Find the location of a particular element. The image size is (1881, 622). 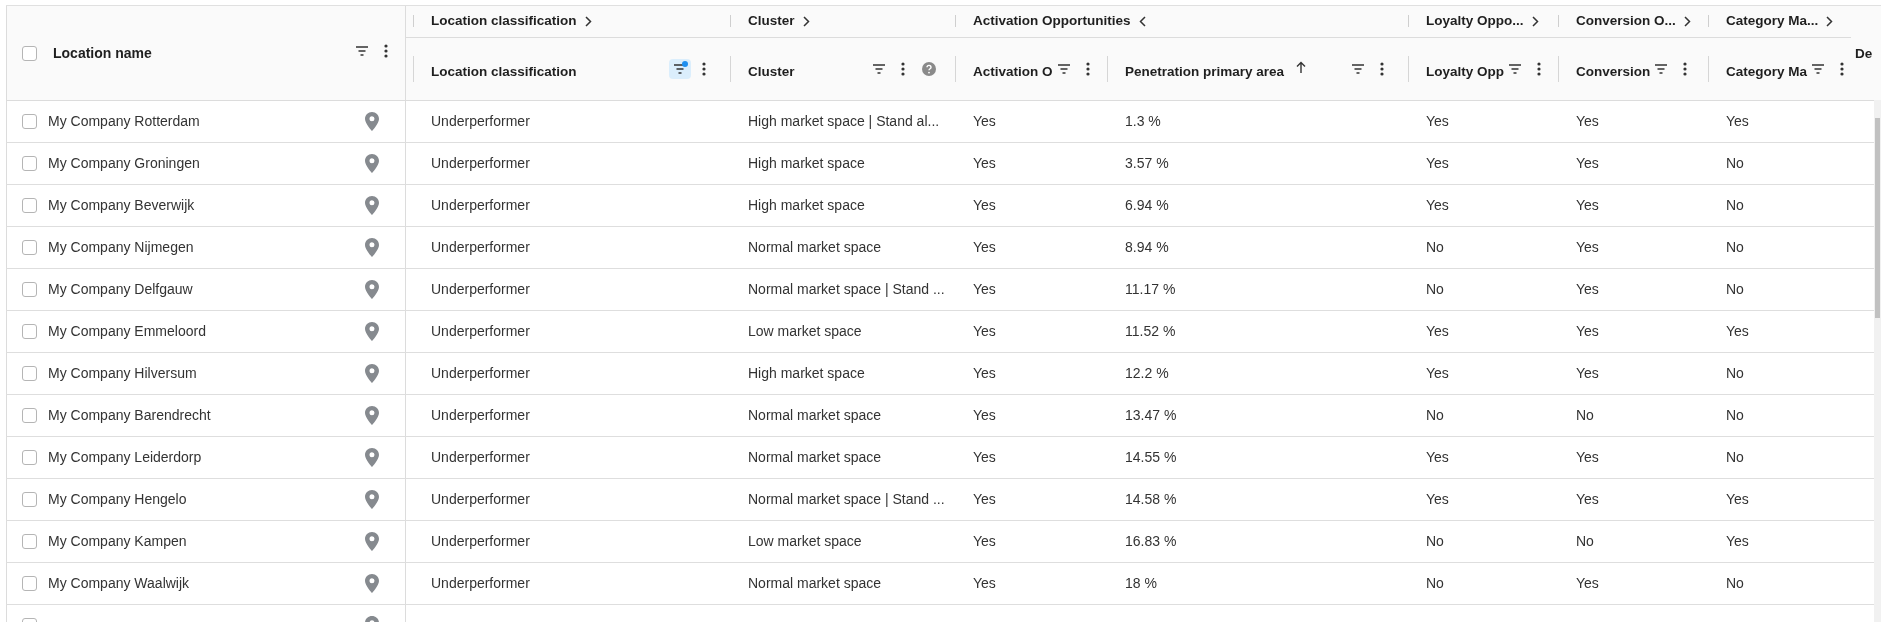

location-name: My Company Beverwijk is located at coordinates (122, 205).